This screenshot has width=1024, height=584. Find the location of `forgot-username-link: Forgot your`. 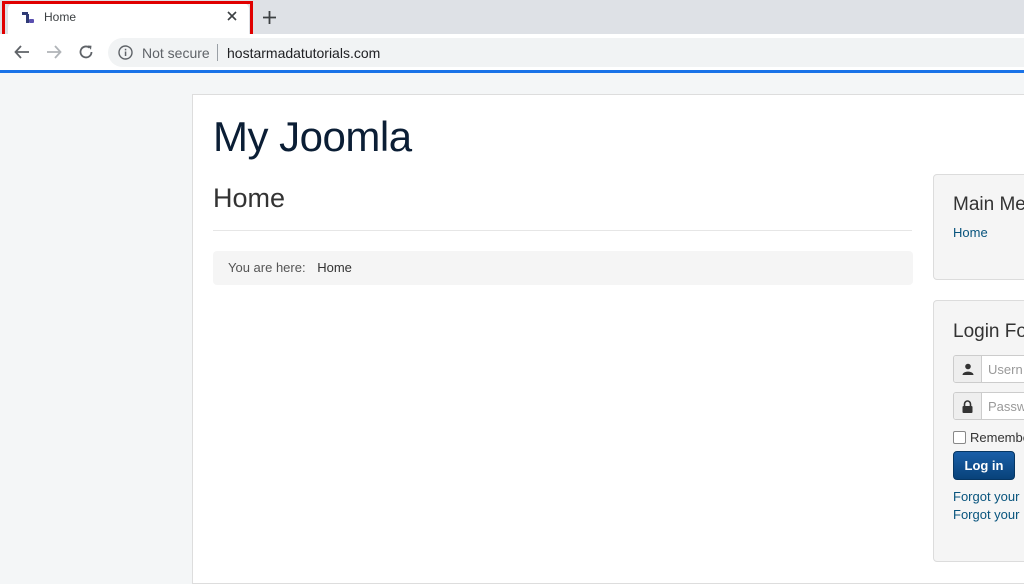

forgot-username-link: Forgot your is located at coordinates (986, 514).